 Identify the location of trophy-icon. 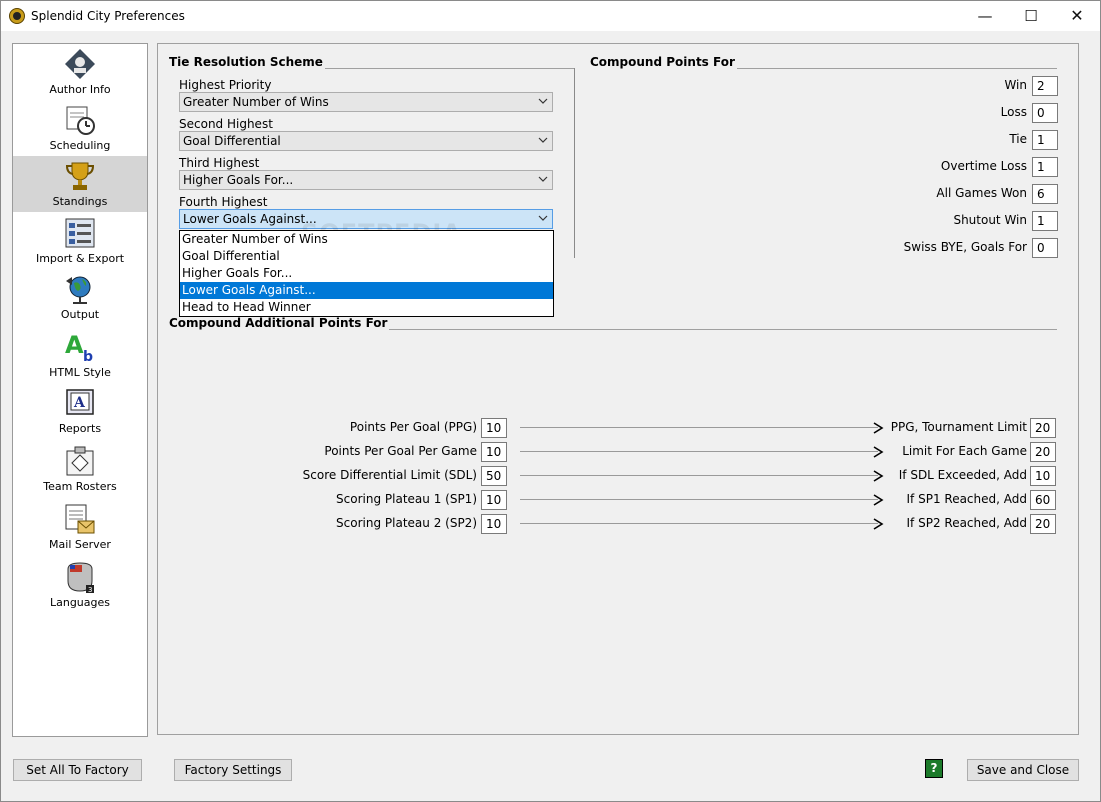
(80, 176).